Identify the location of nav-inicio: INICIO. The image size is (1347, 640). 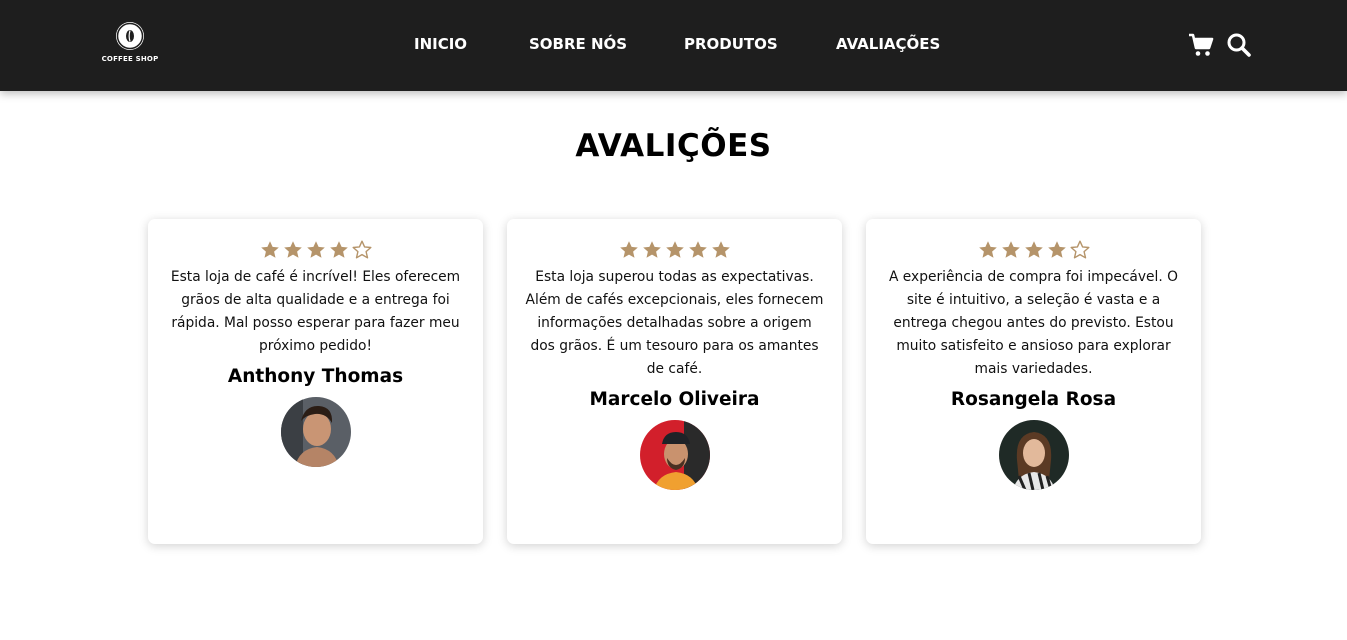
(440, 44).